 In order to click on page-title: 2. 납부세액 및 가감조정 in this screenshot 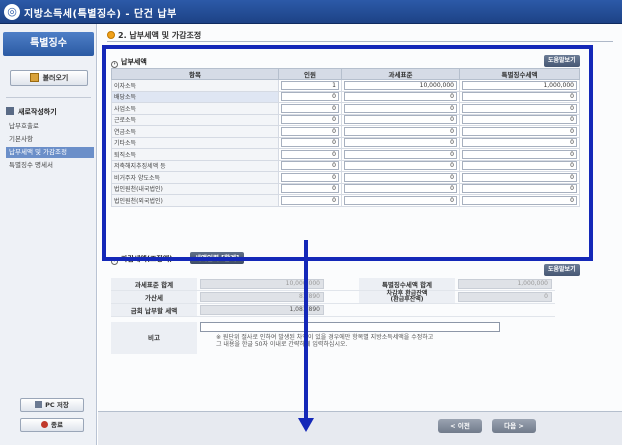, I will do `click(154, 35)`.